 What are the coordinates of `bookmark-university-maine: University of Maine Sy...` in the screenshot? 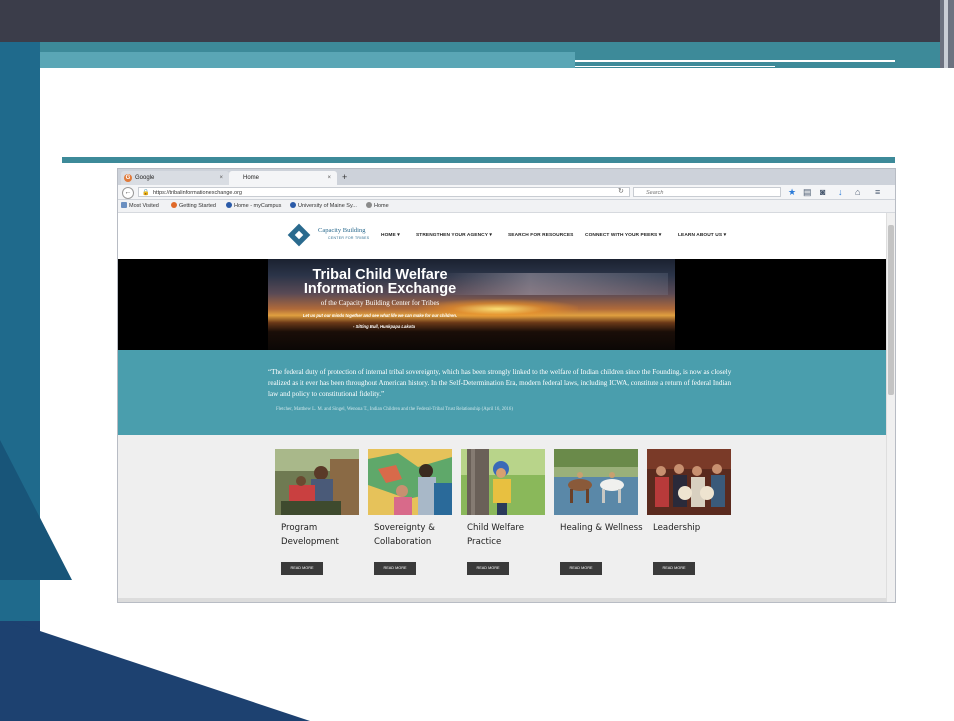 It's located at (323, 206).